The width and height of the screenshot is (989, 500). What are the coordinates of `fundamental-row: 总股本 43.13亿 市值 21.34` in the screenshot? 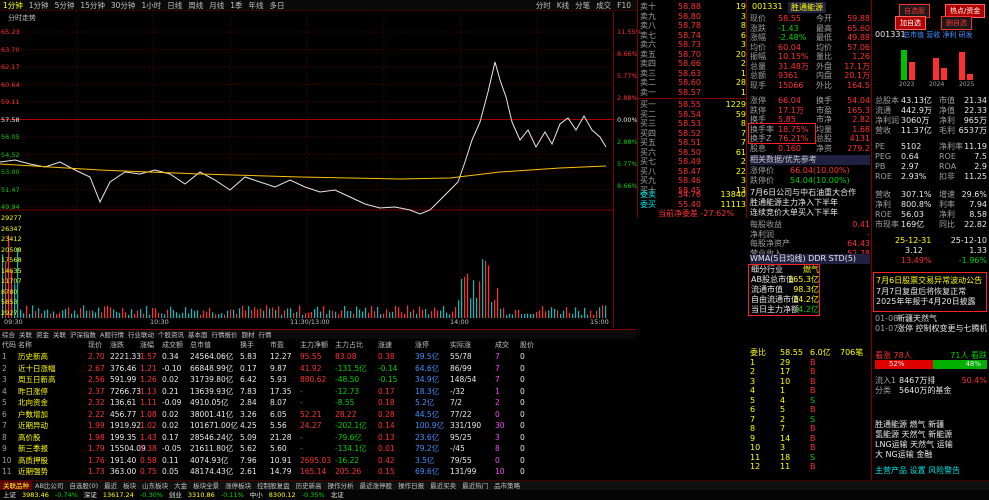 It's located at (931, 101).